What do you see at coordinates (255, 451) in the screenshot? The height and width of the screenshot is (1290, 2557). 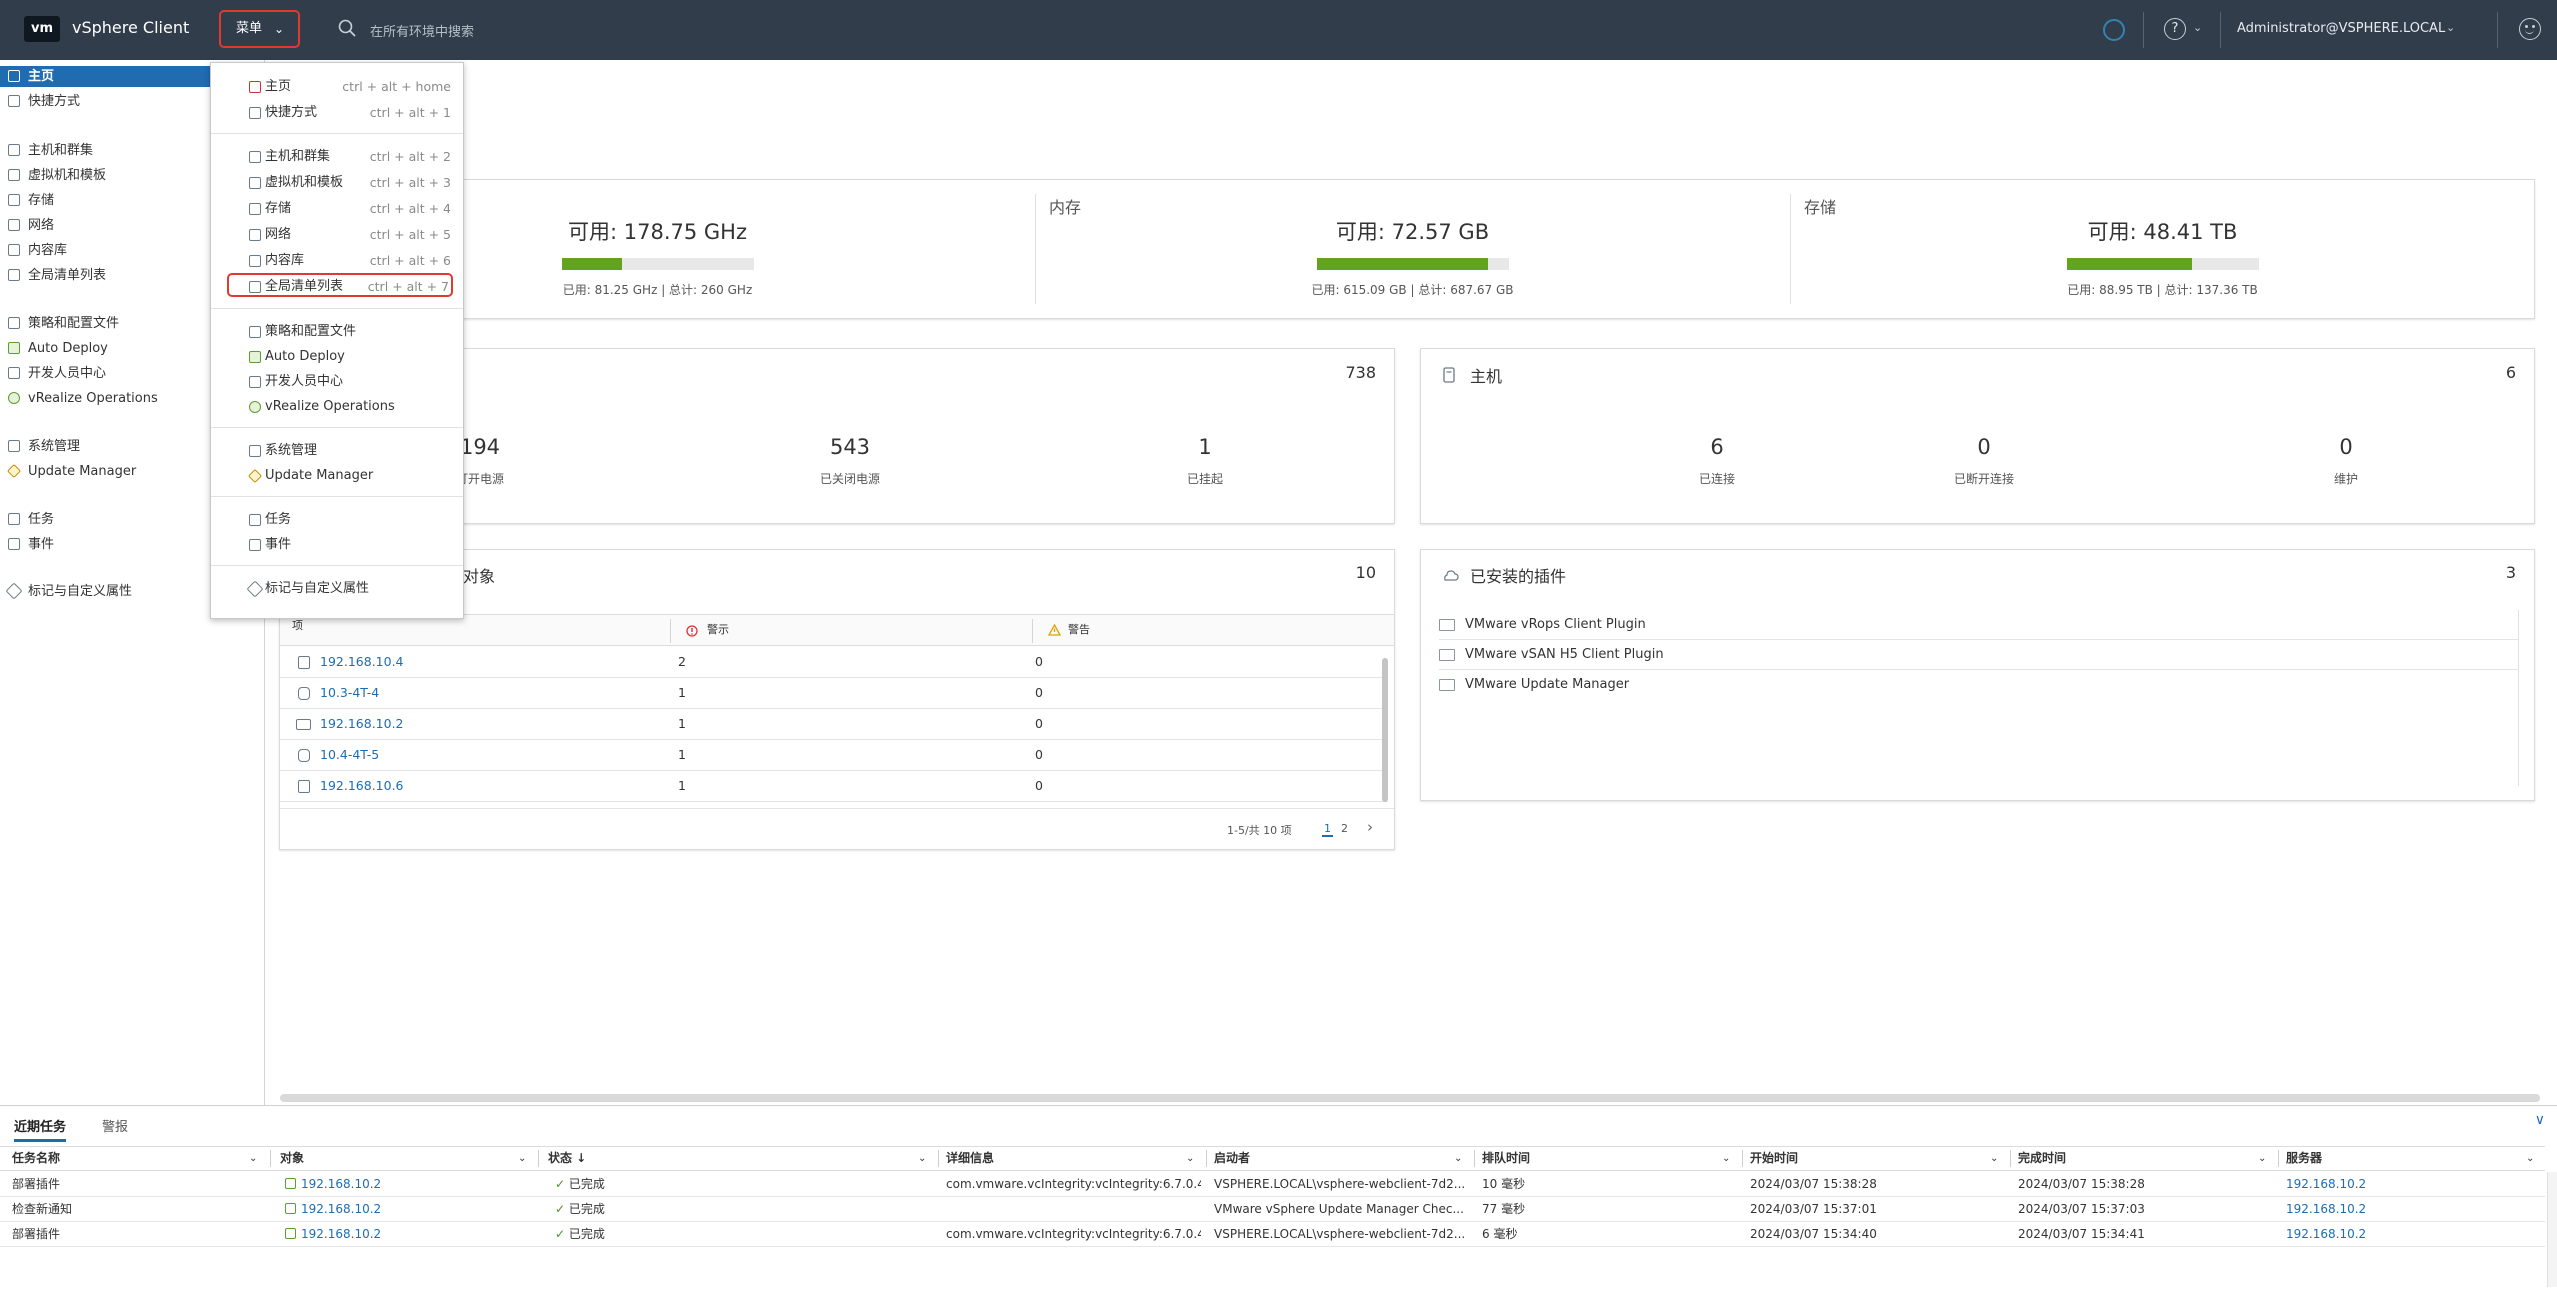 I see `administration-icon` at bounding box center [255, 451].